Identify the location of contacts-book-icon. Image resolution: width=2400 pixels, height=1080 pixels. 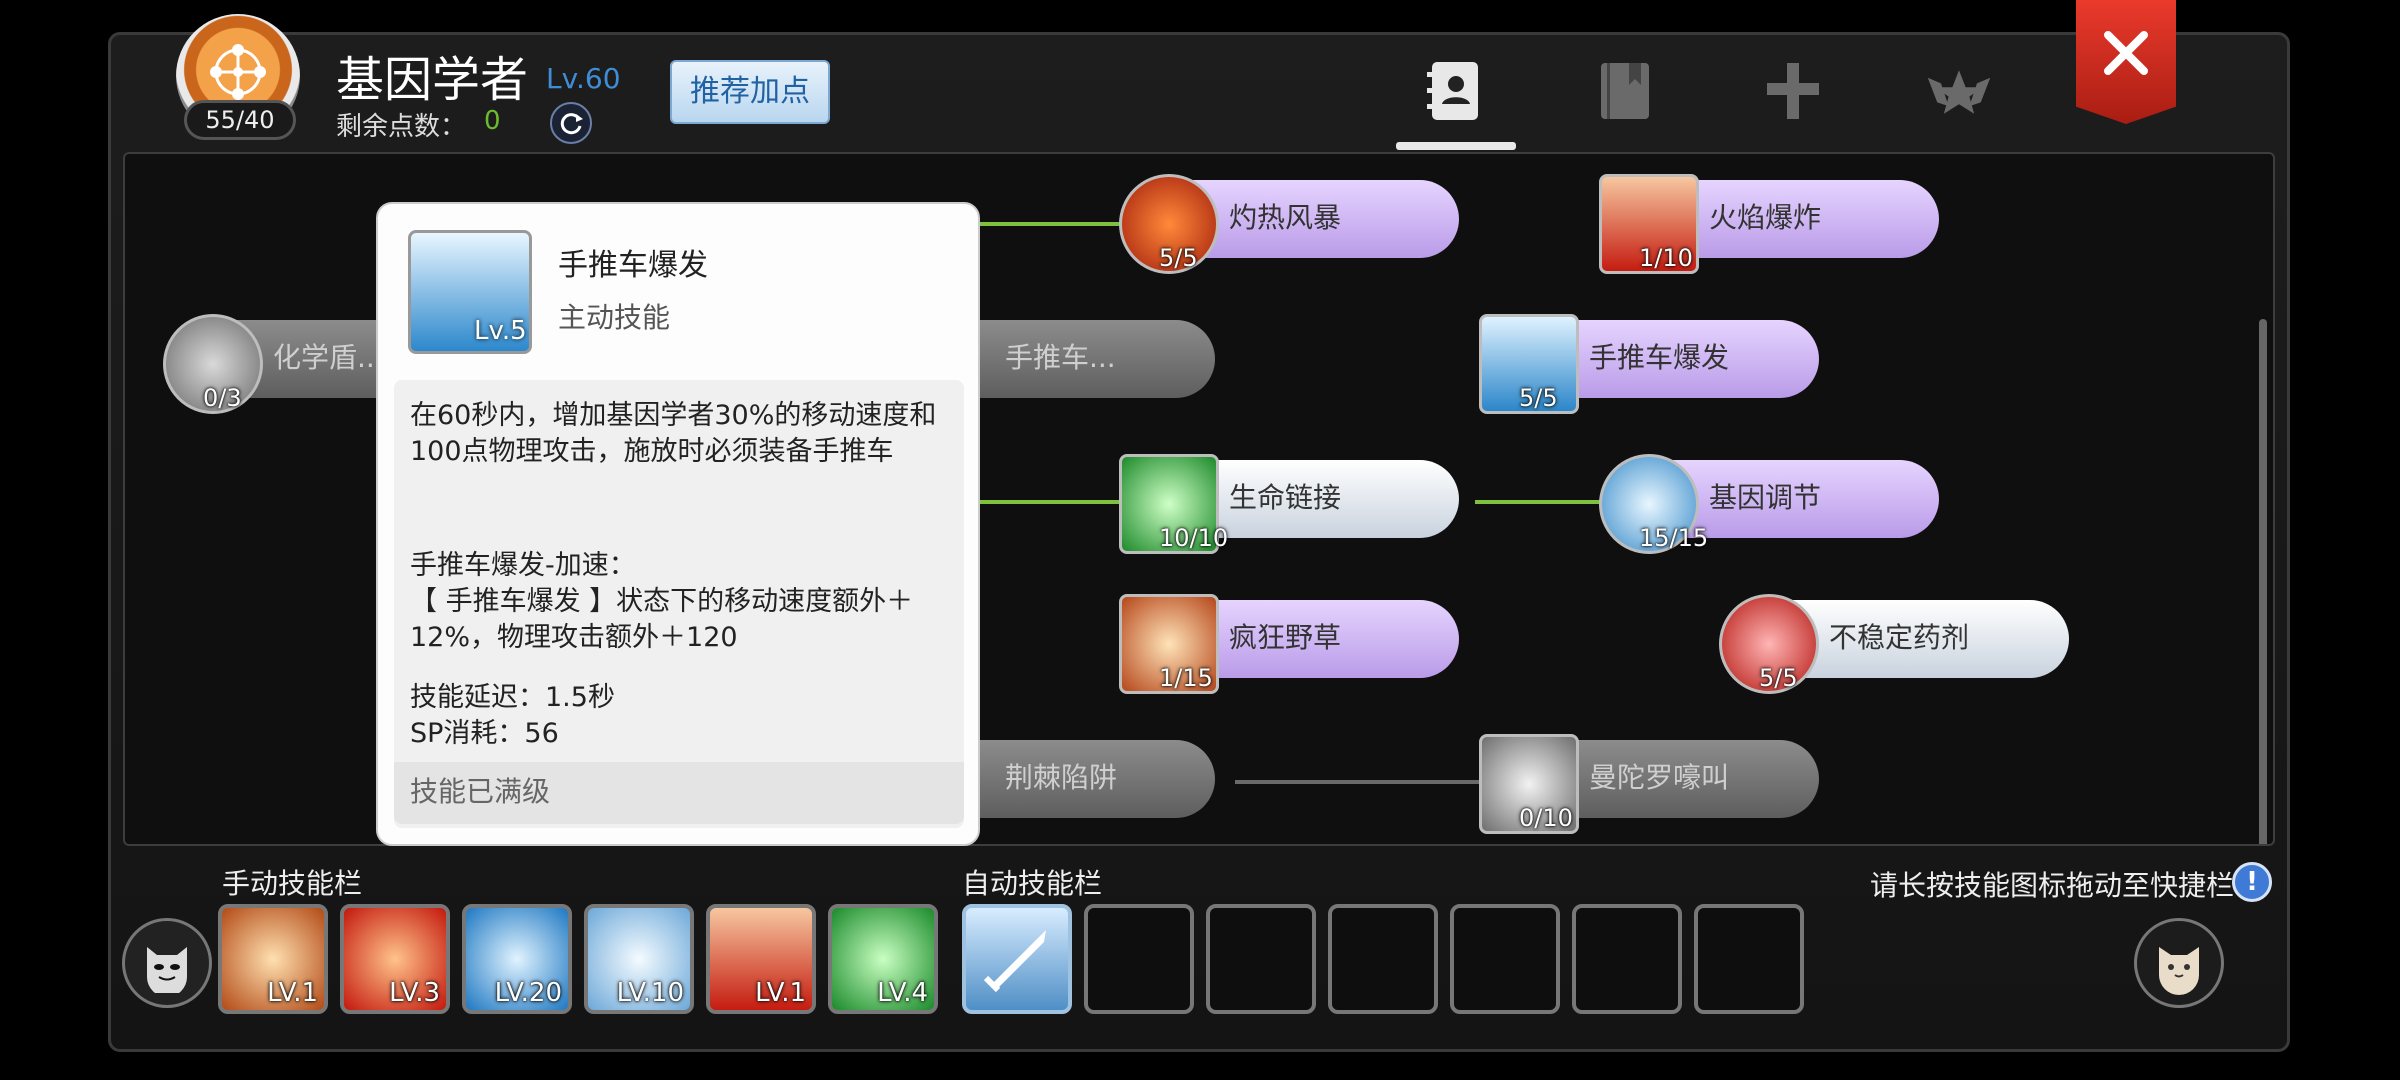
(1452, 91).